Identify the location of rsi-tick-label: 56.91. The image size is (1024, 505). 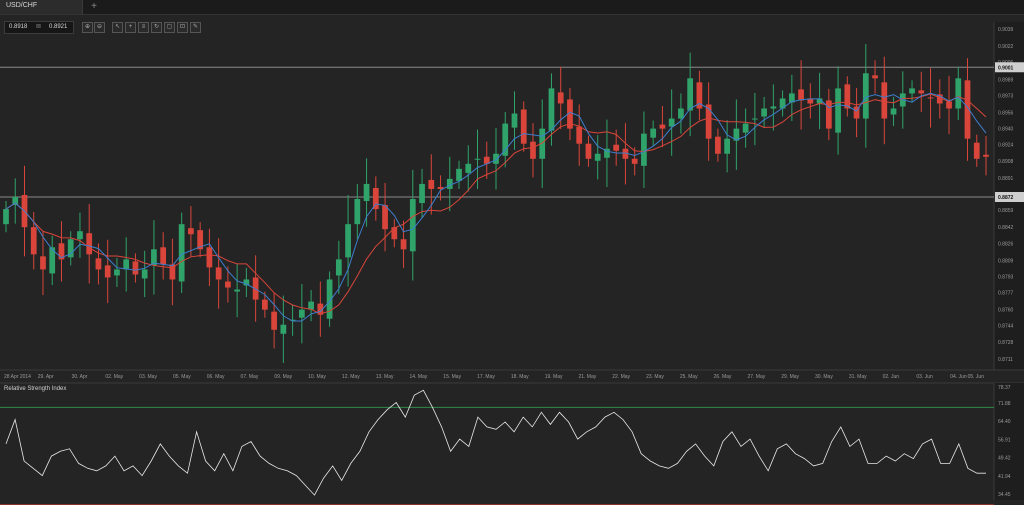
(1004, 440).